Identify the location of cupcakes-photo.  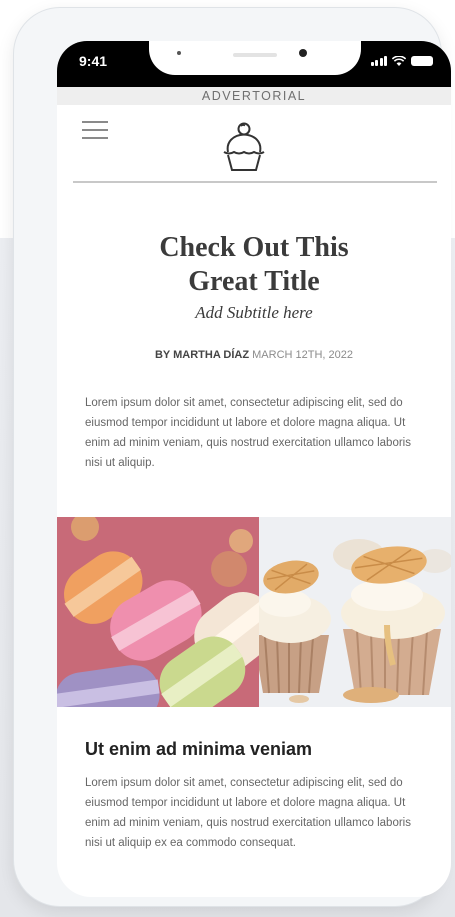
(355, 612).